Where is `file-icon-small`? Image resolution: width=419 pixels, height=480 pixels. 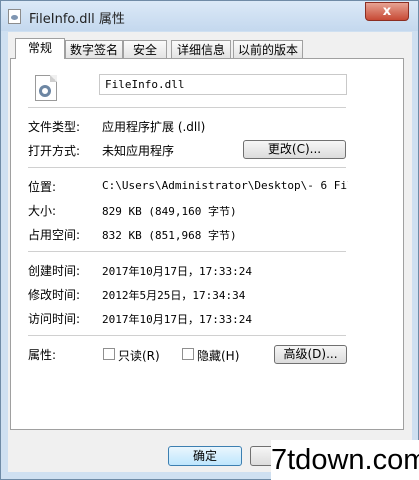 file-icon-small is located at coordinates (14, 16).